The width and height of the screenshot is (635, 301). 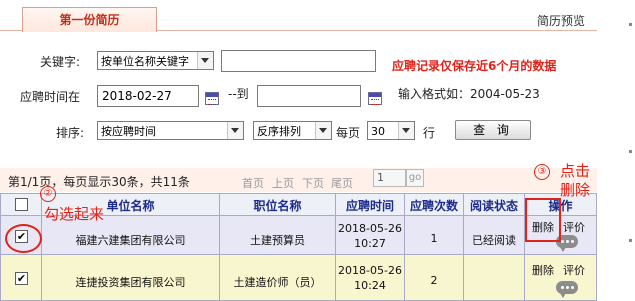 I want to click on sort-label: 排序:, so click(x=70, y=133).